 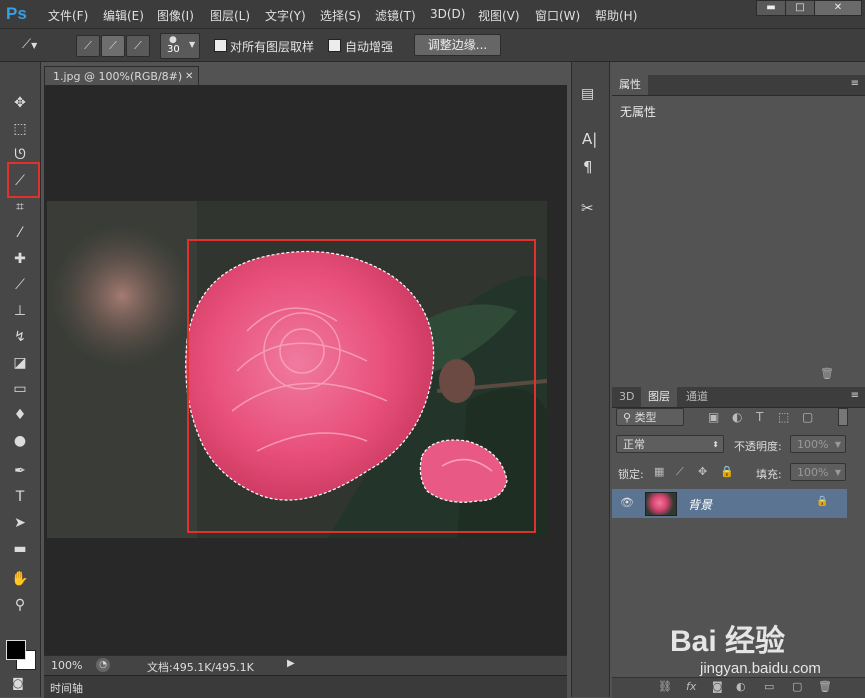 I want to click on eye-visibility-icon: 👁, so click(x=627, y=502).